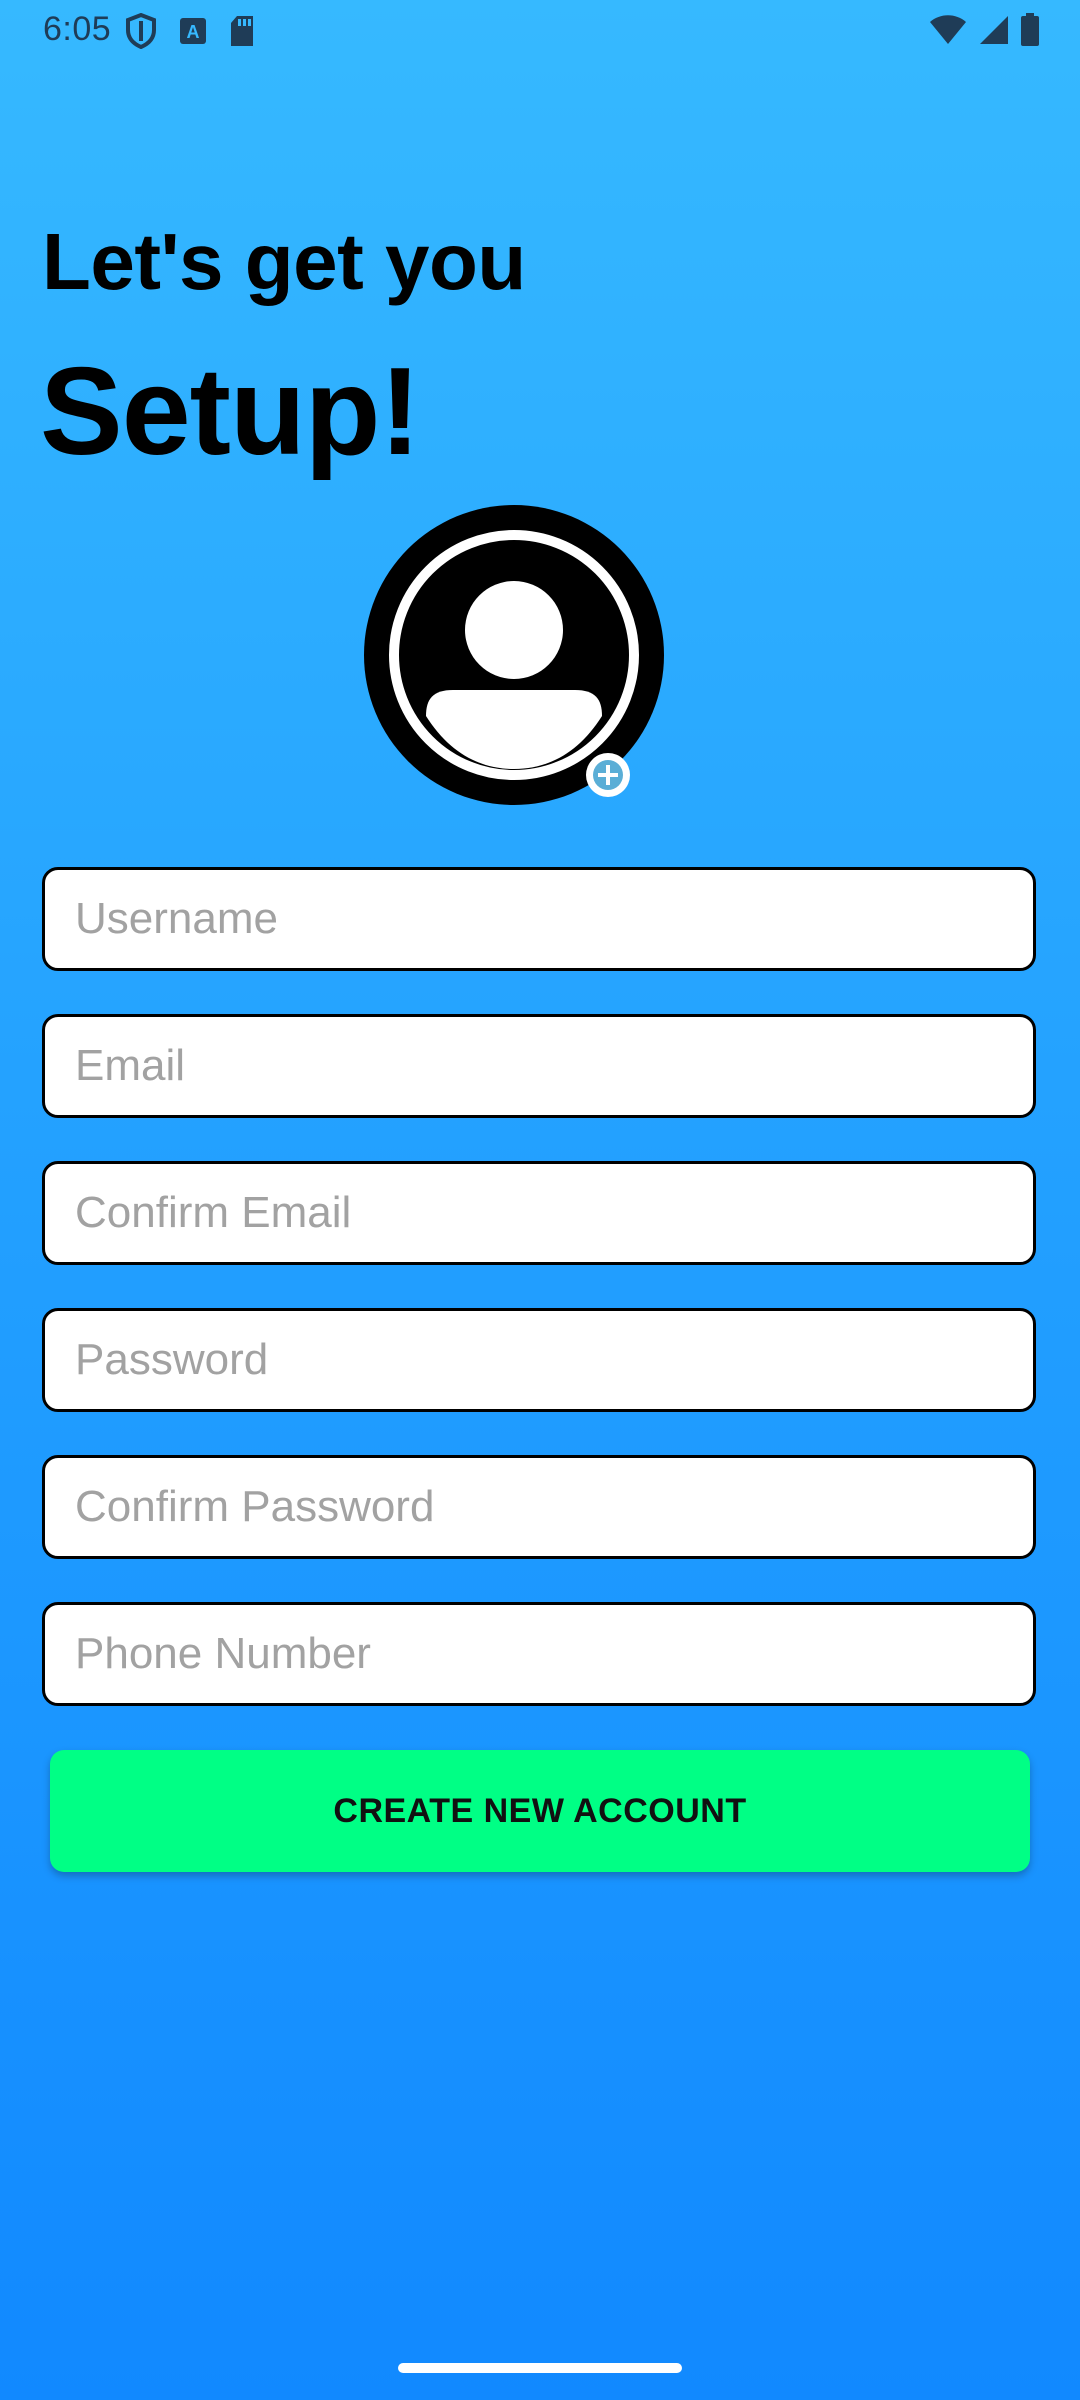  I want to click on font-a-icon: A, so click(193, 31).